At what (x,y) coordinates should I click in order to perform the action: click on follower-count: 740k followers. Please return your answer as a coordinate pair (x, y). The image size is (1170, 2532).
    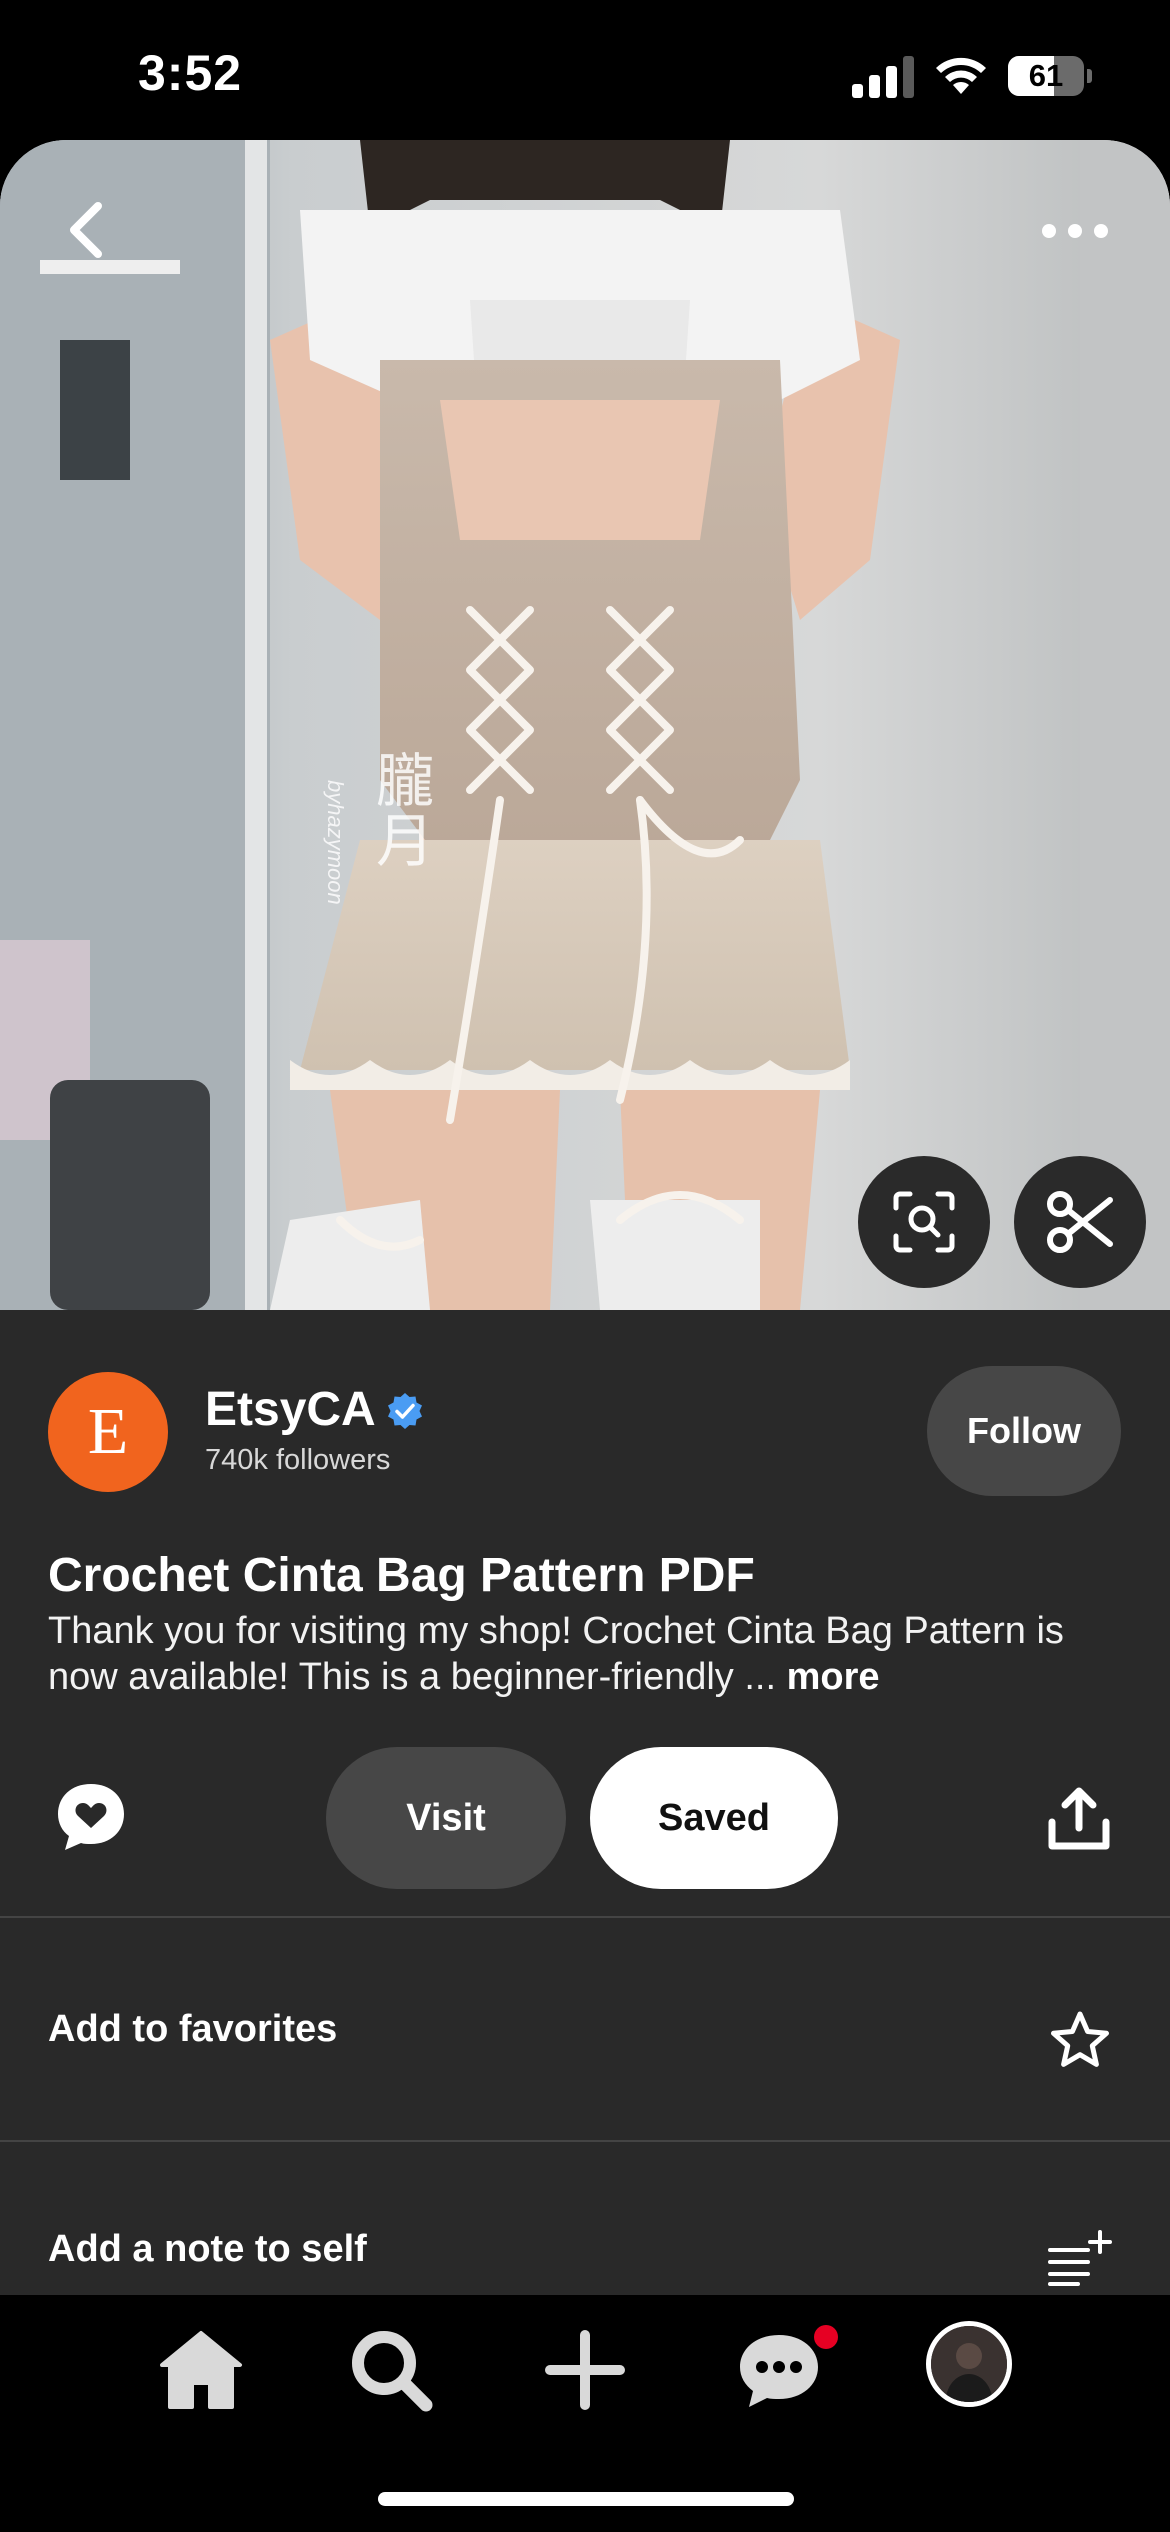
    Looking at the image, I should click on (298, 1460).